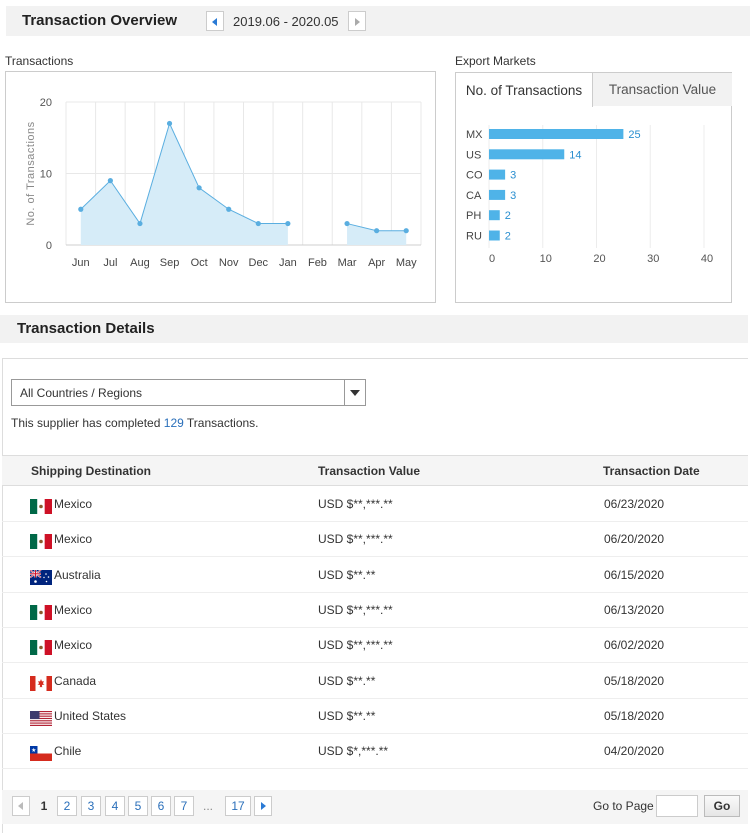 Image resolution: width=750 pixels, height=833 pixels. I want to click on export-markets-bar-chart: 0 10 20 30 40 MX 25 US 14 CO 3 CA 3 PH 2 RU 2, so click(589, 195).